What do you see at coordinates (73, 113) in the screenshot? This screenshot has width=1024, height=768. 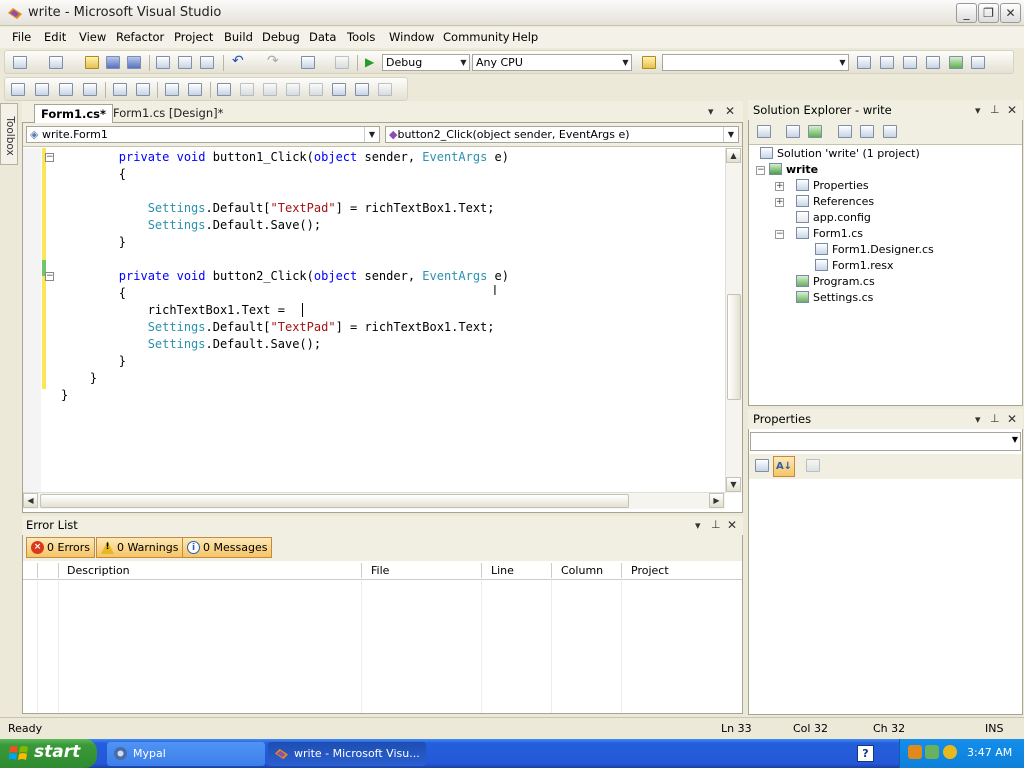 I see `tab-form1-cs: Form1.cs*` at bounding box center [73, 113].